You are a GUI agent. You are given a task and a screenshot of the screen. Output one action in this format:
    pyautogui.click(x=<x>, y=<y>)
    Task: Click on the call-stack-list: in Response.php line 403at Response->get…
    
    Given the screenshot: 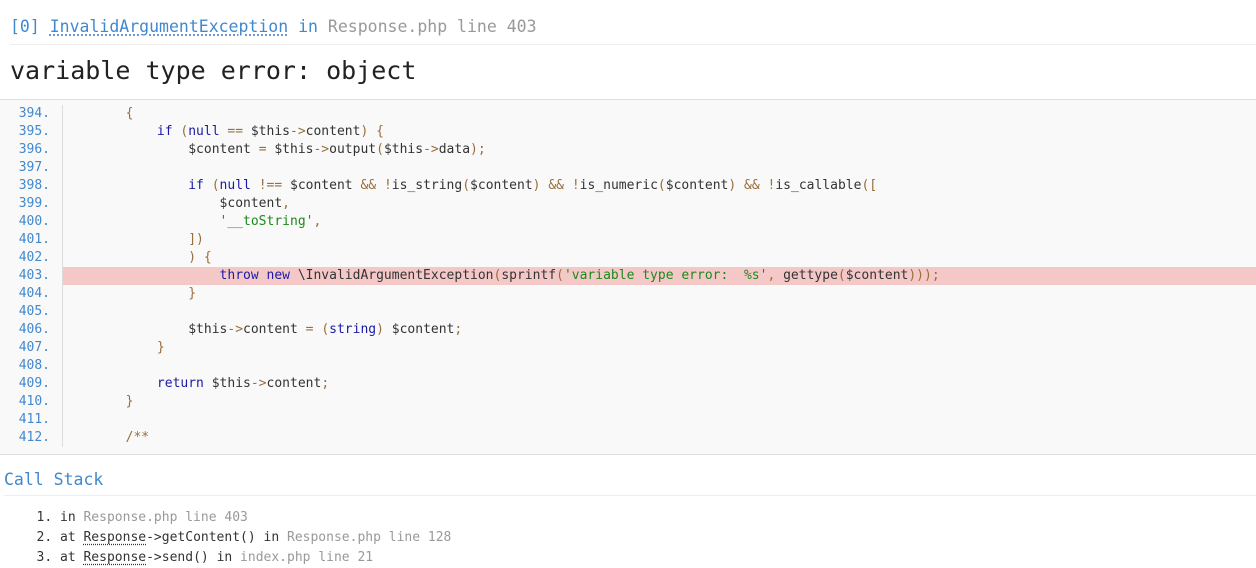 What is the action you would take?
    pyautogui.click(x=628, y=538)
    